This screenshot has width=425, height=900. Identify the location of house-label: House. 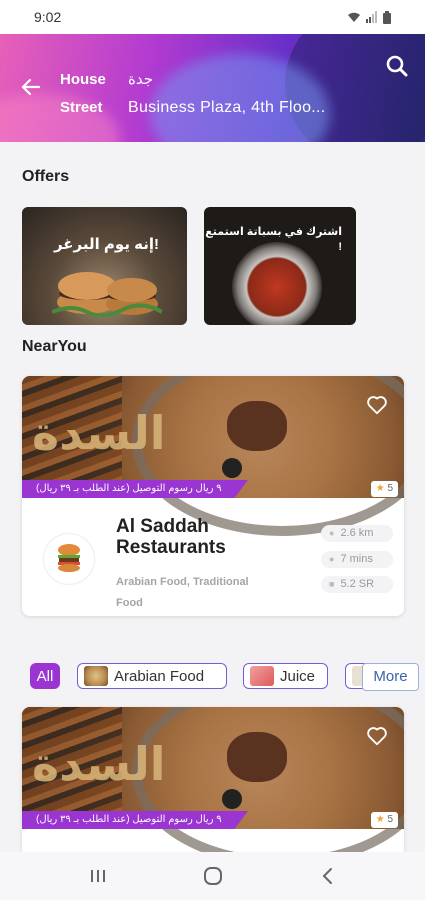
(83, 79).